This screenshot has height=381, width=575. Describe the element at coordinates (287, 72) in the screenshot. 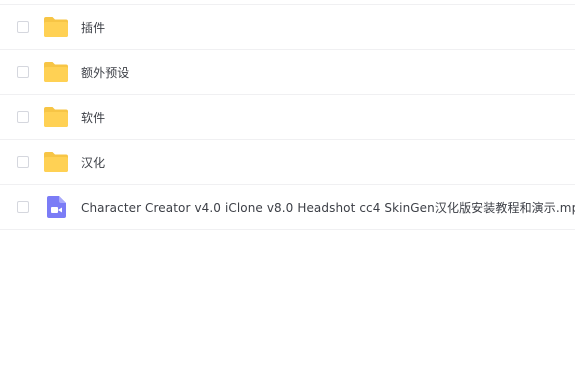

I see `file-row-extra-presets: 额外预设` at that location.